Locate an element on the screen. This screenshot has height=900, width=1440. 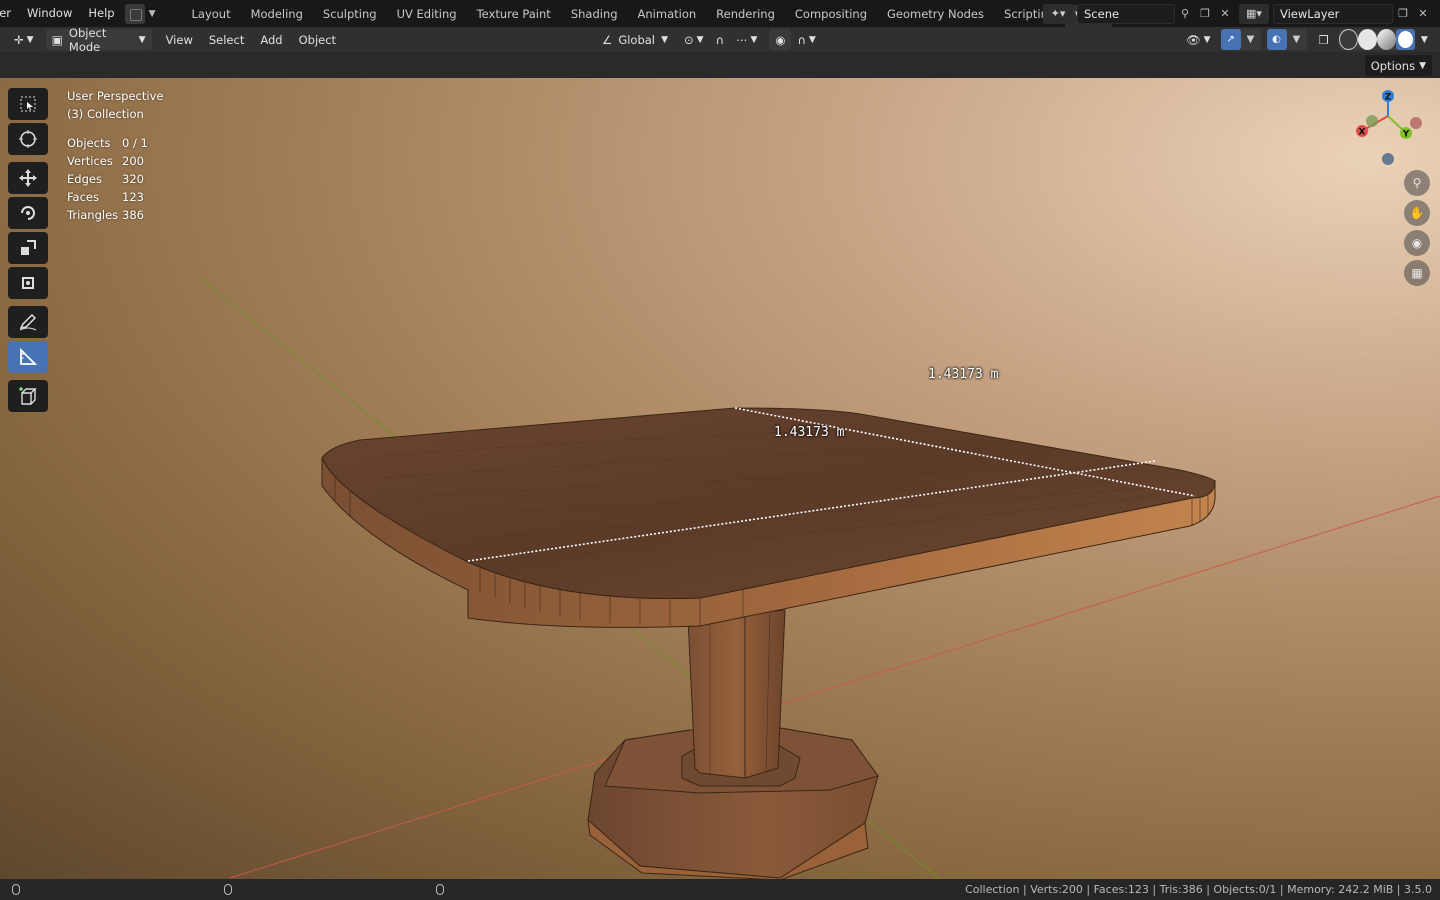
mode-dropdown: ▣ Object Mode ▼ is located at coordinates (98, 40).